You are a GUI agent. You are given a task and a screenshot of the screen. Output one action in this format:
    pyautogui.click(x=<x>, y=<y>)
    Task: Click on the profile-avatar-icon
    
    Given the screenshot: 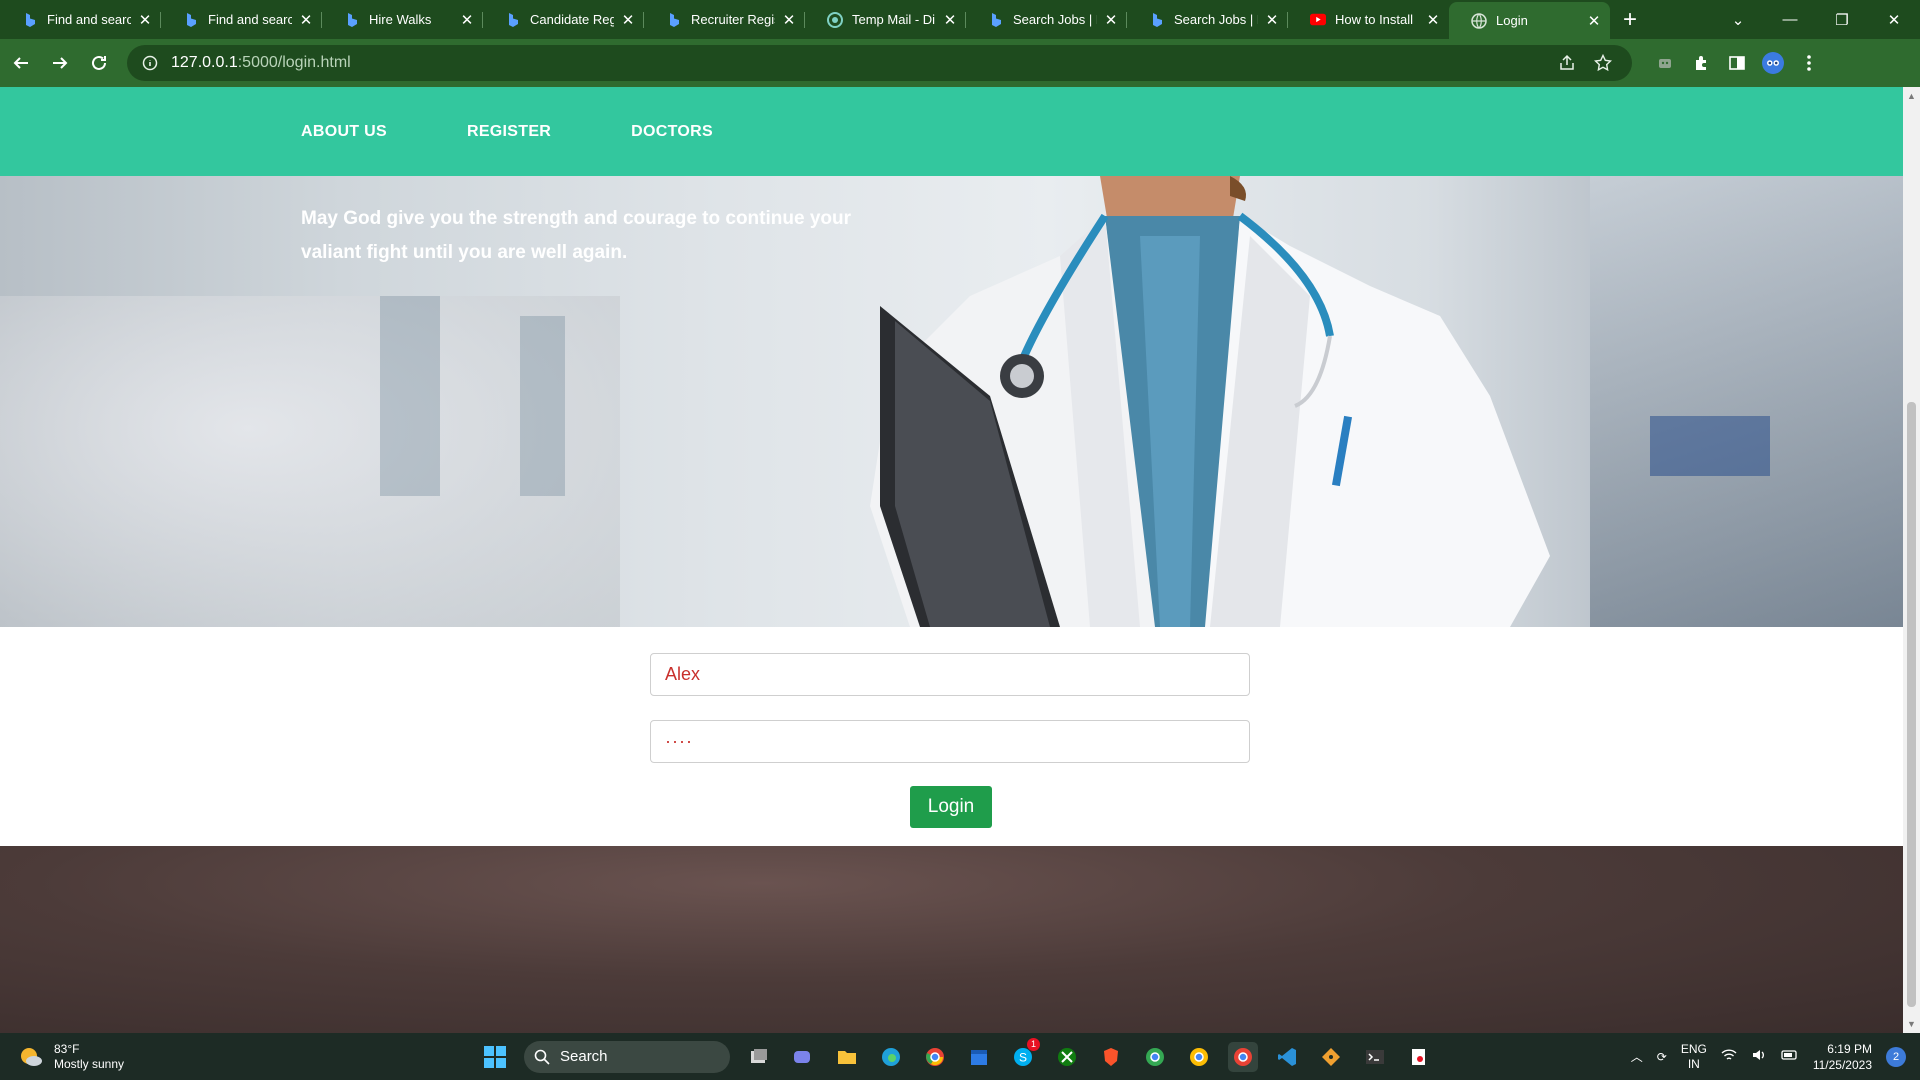 What is the action you would take?
    pyautogui.click(x=1773, y=63)
    